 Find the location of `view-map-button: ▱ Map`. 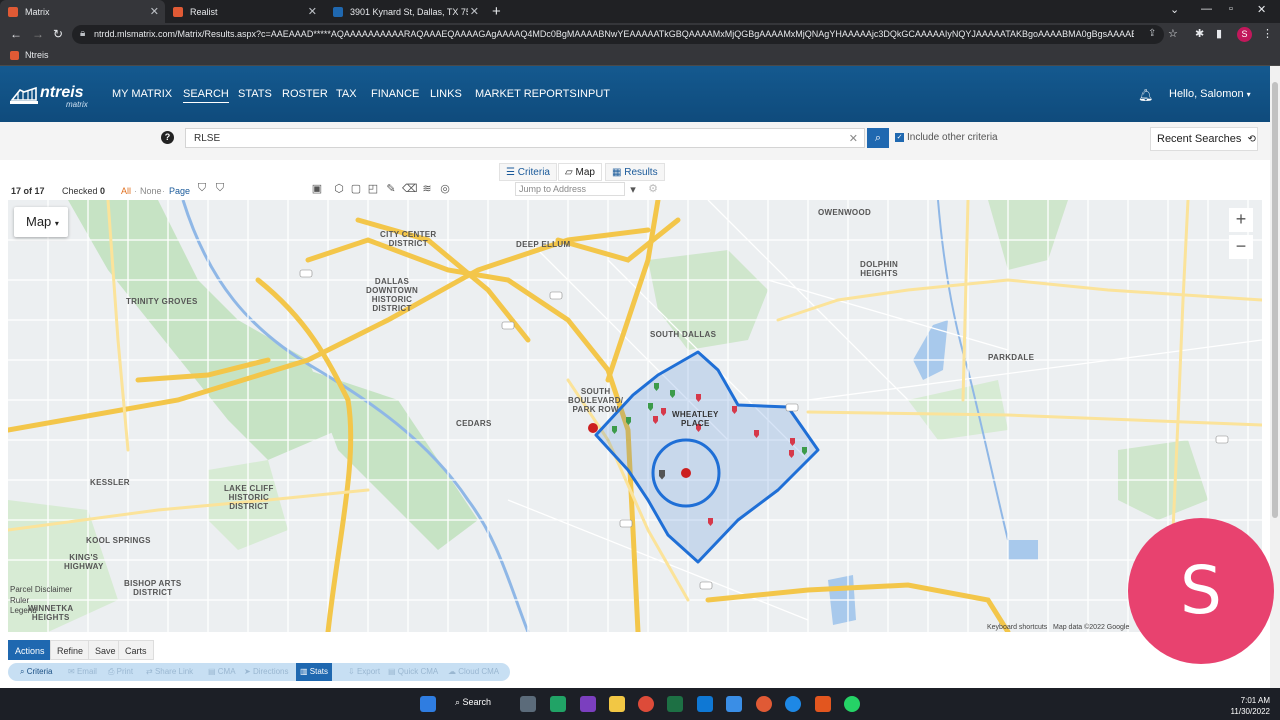

view-map-button: ▱ Map is located at coordinates (580, 172).